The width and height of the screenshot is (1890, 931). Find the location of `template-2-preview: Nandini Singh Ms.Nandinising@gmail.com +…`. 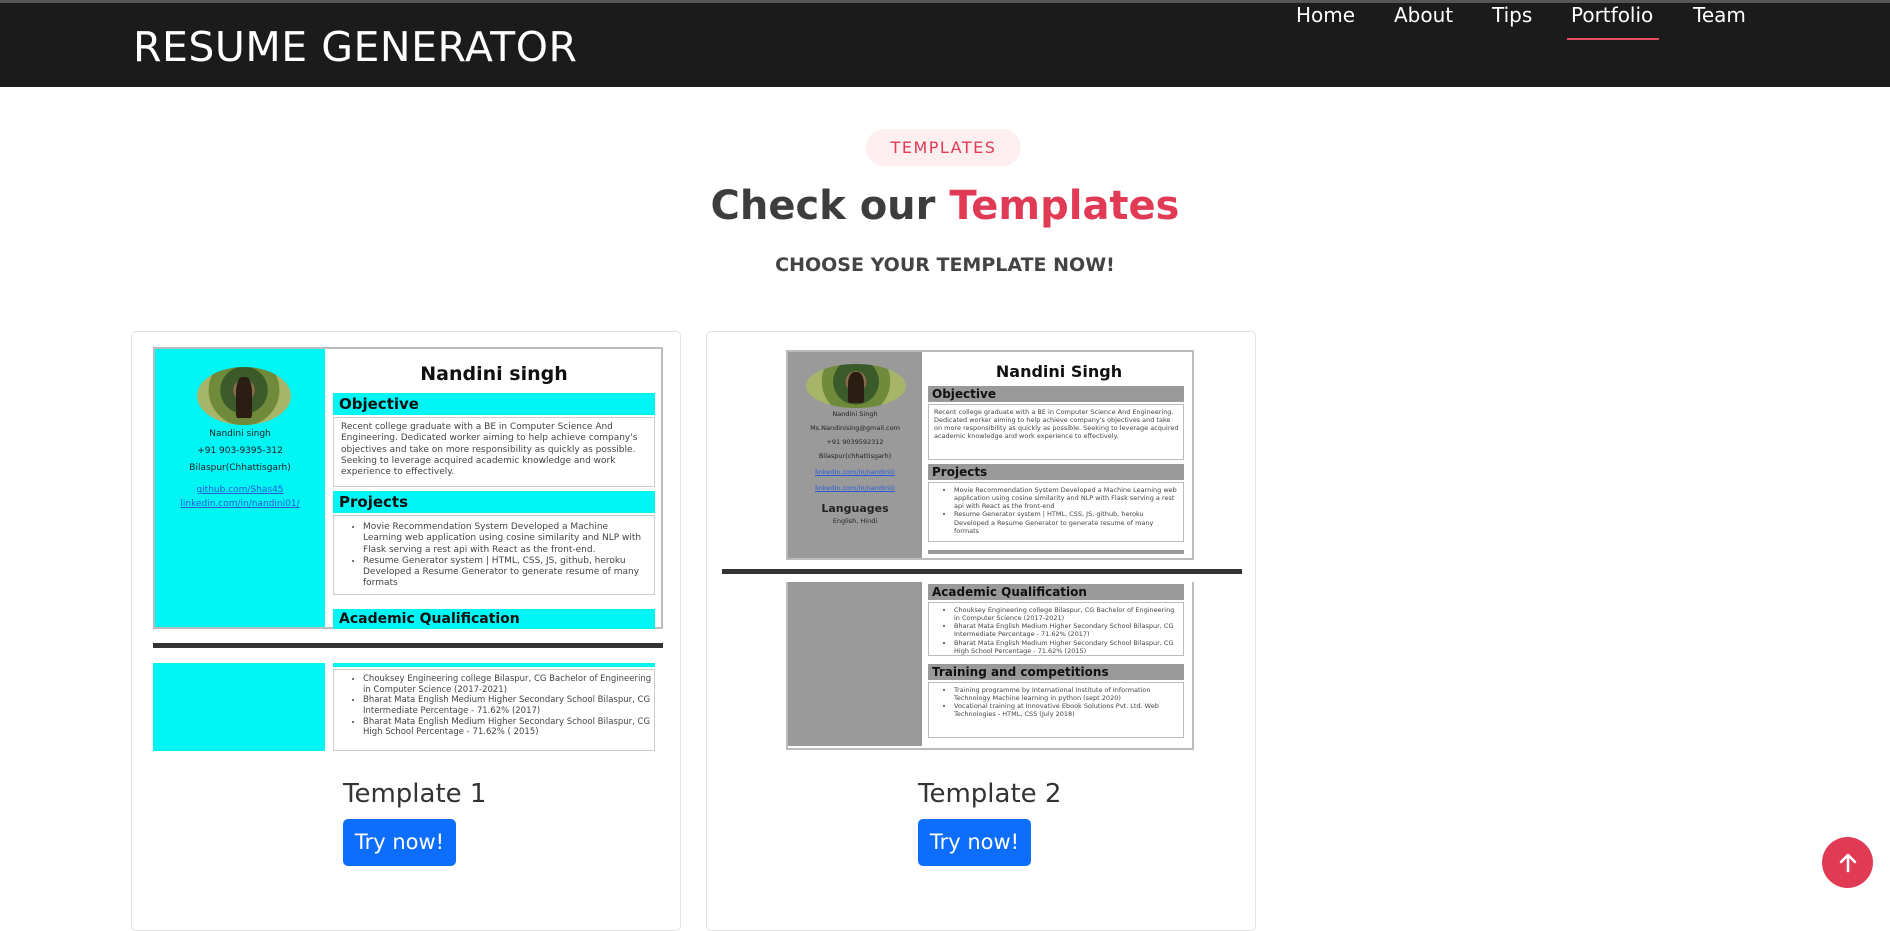

template-2-preview: Nandini Singh Ms.Nandinising@gmail.com +… is located at coordinates (982, 550).